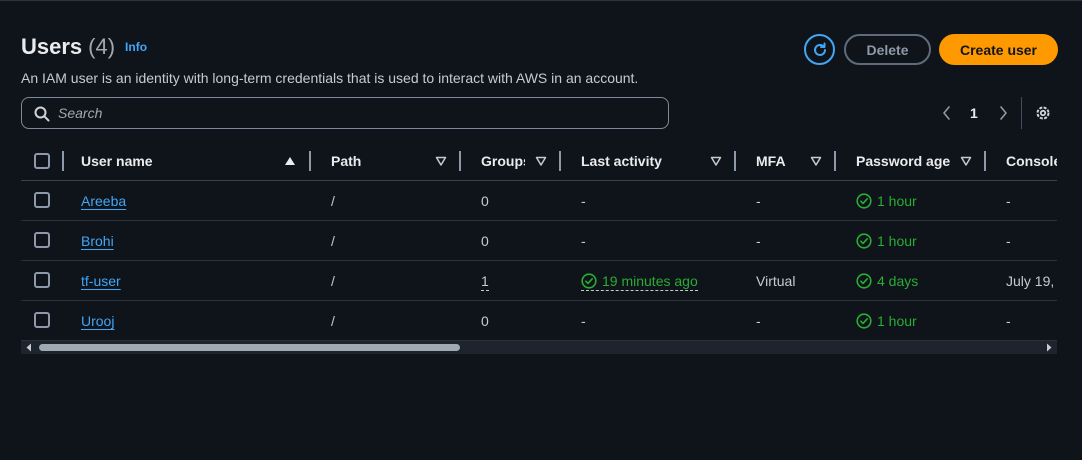 This screenshot has height=460, width=1082. I want to click on create-user-button: Create user, so click(998, 49).